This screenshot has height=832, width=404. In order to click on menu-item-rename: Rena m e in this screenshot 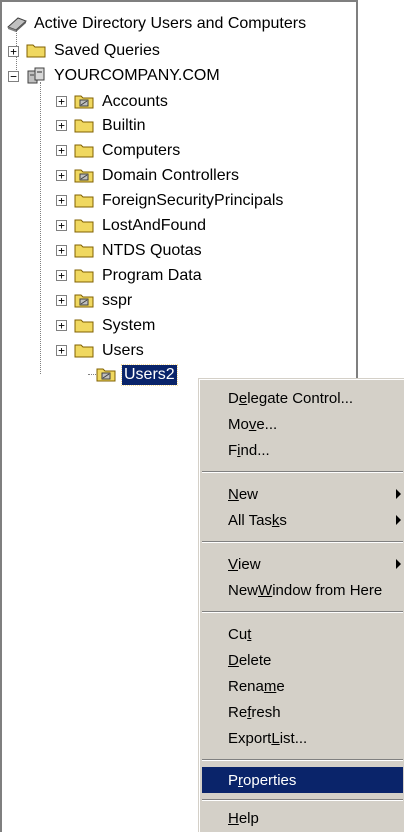, I will do `click(302, 686)`.